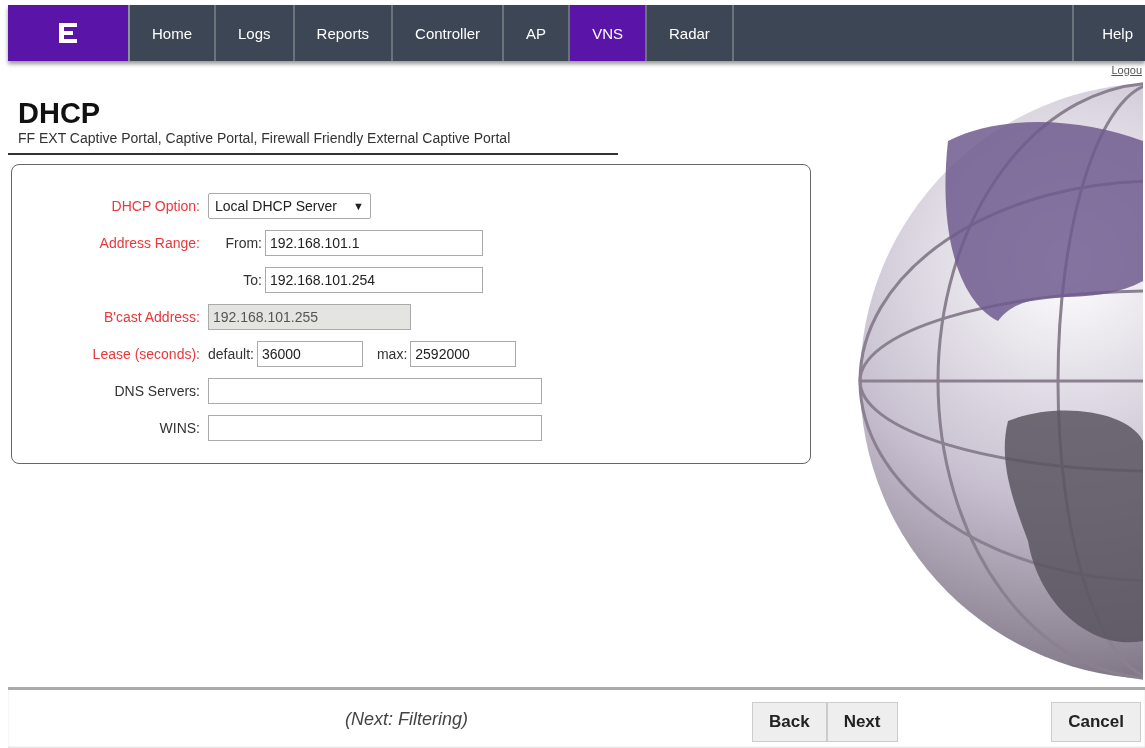 This screenshot has width=1145, height=748. Describe the element at coordinates (265, 138) in the screenshot. I see `page-subtitle: FF EXT Captive Portal, Captive Portal, Firewall Friendly External Captive Portal` at that location.